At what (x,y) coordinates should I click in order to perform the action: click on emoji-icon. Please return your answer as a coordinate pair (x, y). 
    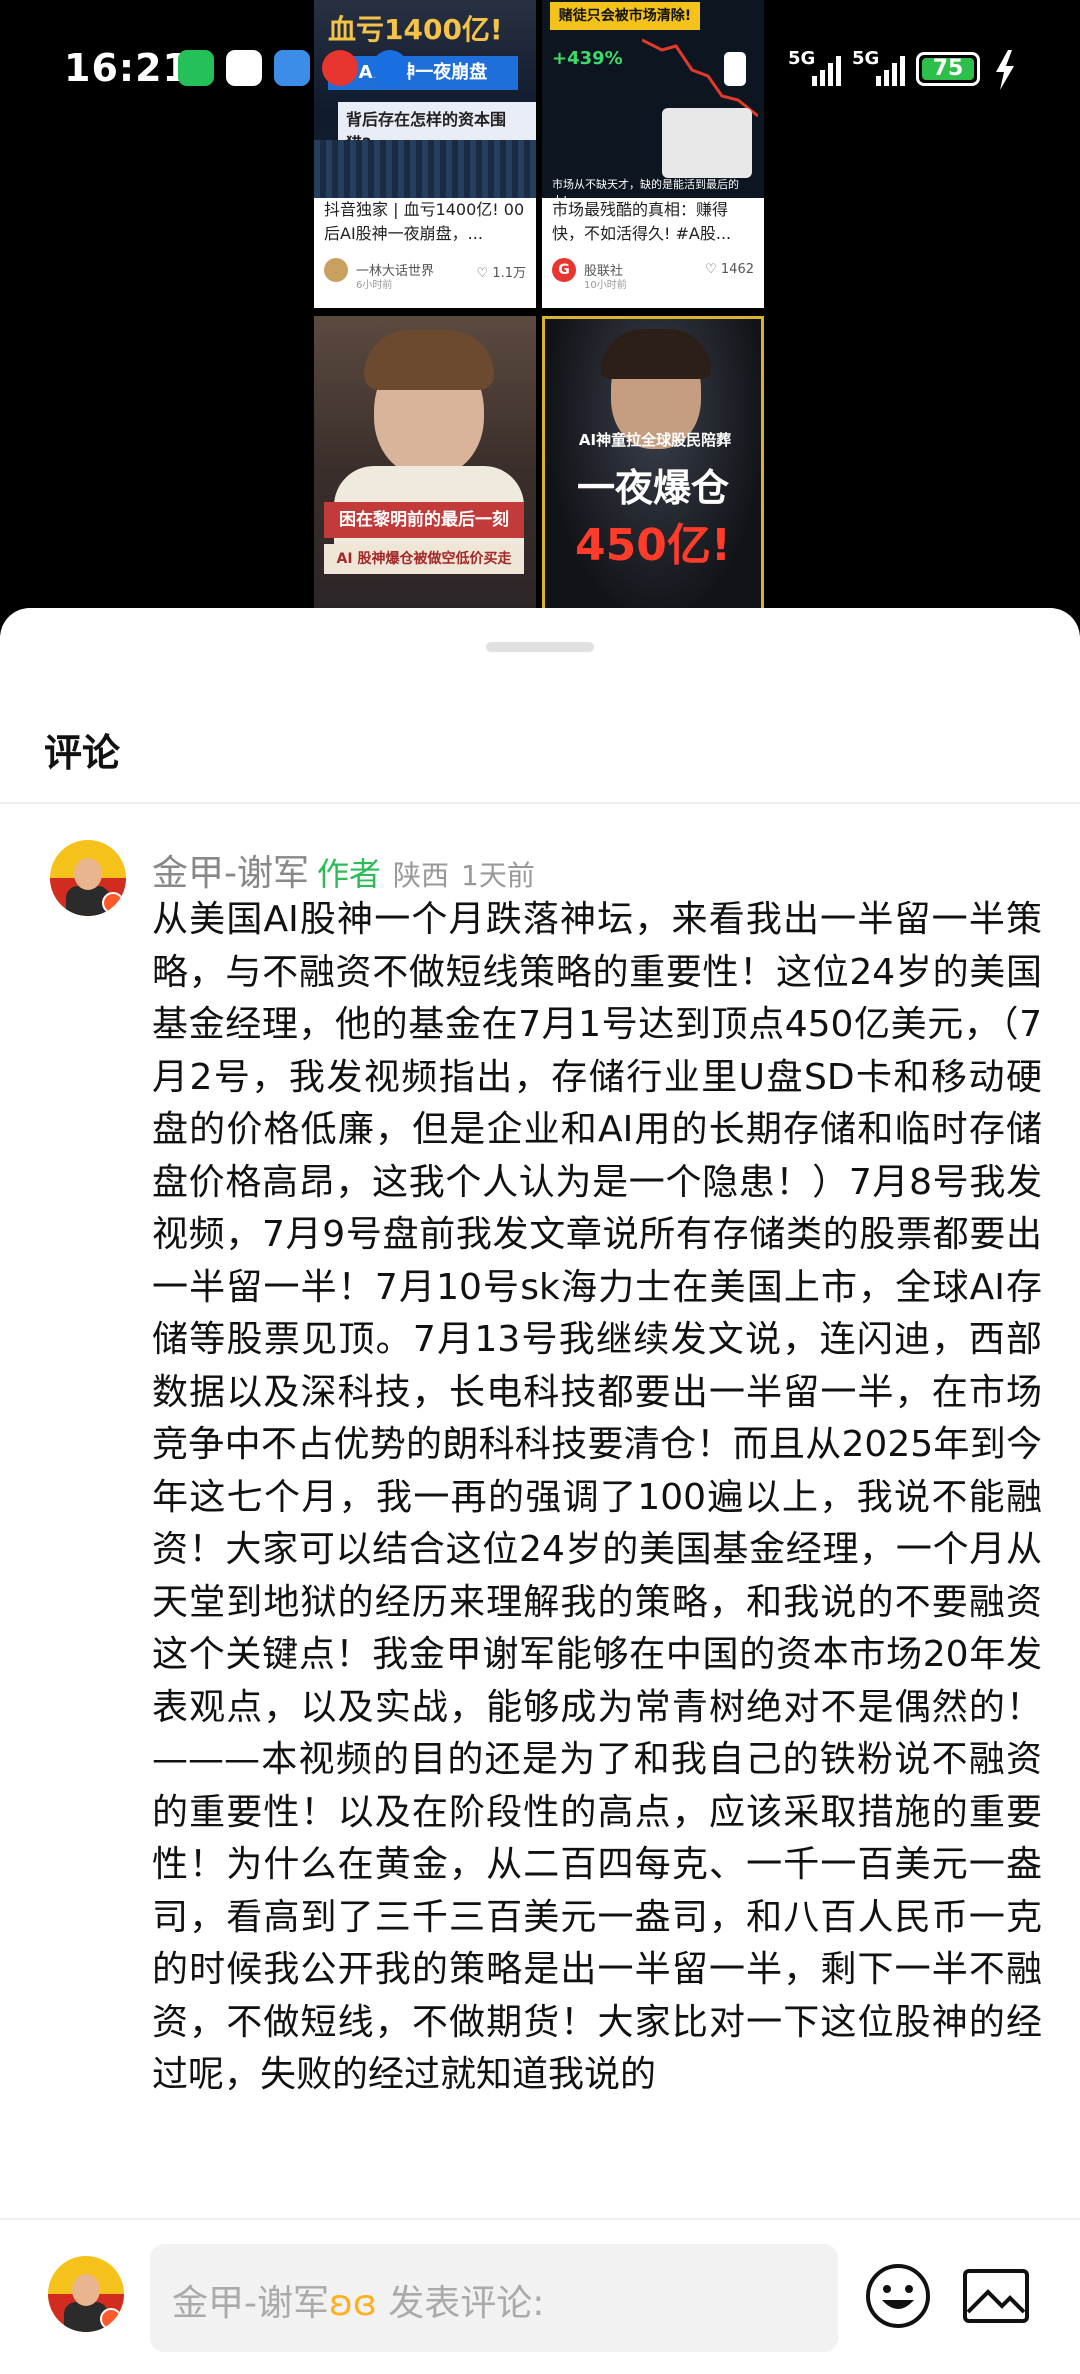
    Looking at the image, I should click on (898, 2296).